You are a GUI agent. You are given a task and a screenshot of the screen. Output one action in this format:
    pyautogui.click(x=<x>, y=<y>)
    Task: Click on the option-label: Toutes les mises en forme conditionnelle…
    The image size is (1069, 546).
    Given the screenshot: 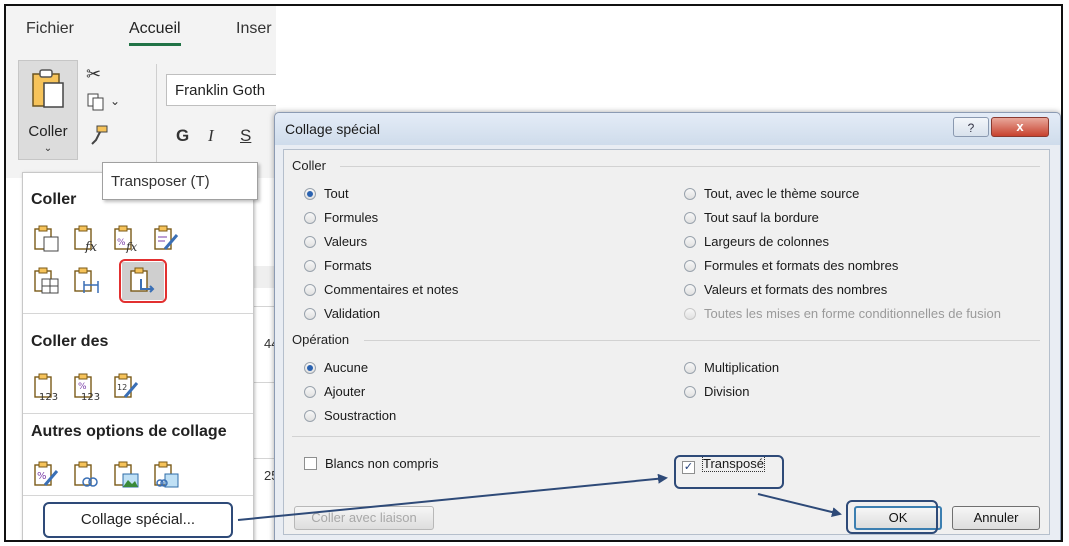 What is the action you would take?
    pyautogui.click(x=852, y=313)
    